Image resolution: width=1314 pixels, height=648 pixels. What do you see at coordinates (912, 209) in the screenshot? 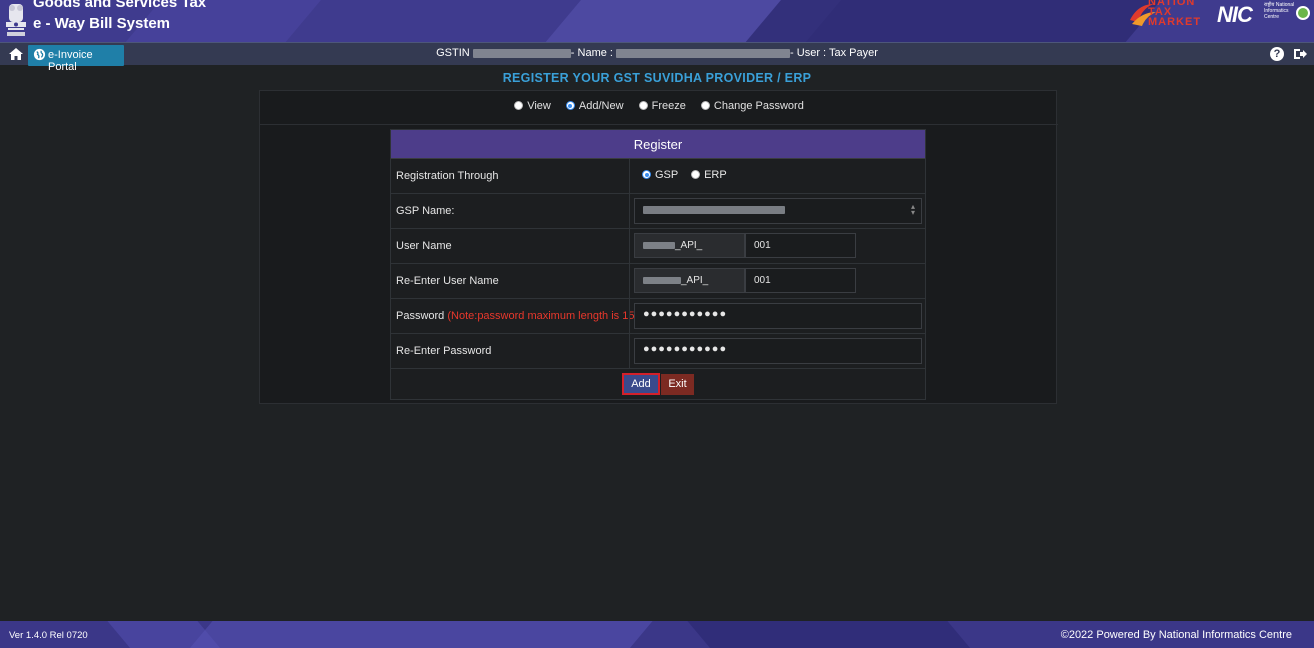
I see `select-arrows-icon: ▴ ▾` at bounding box center [912, 209].